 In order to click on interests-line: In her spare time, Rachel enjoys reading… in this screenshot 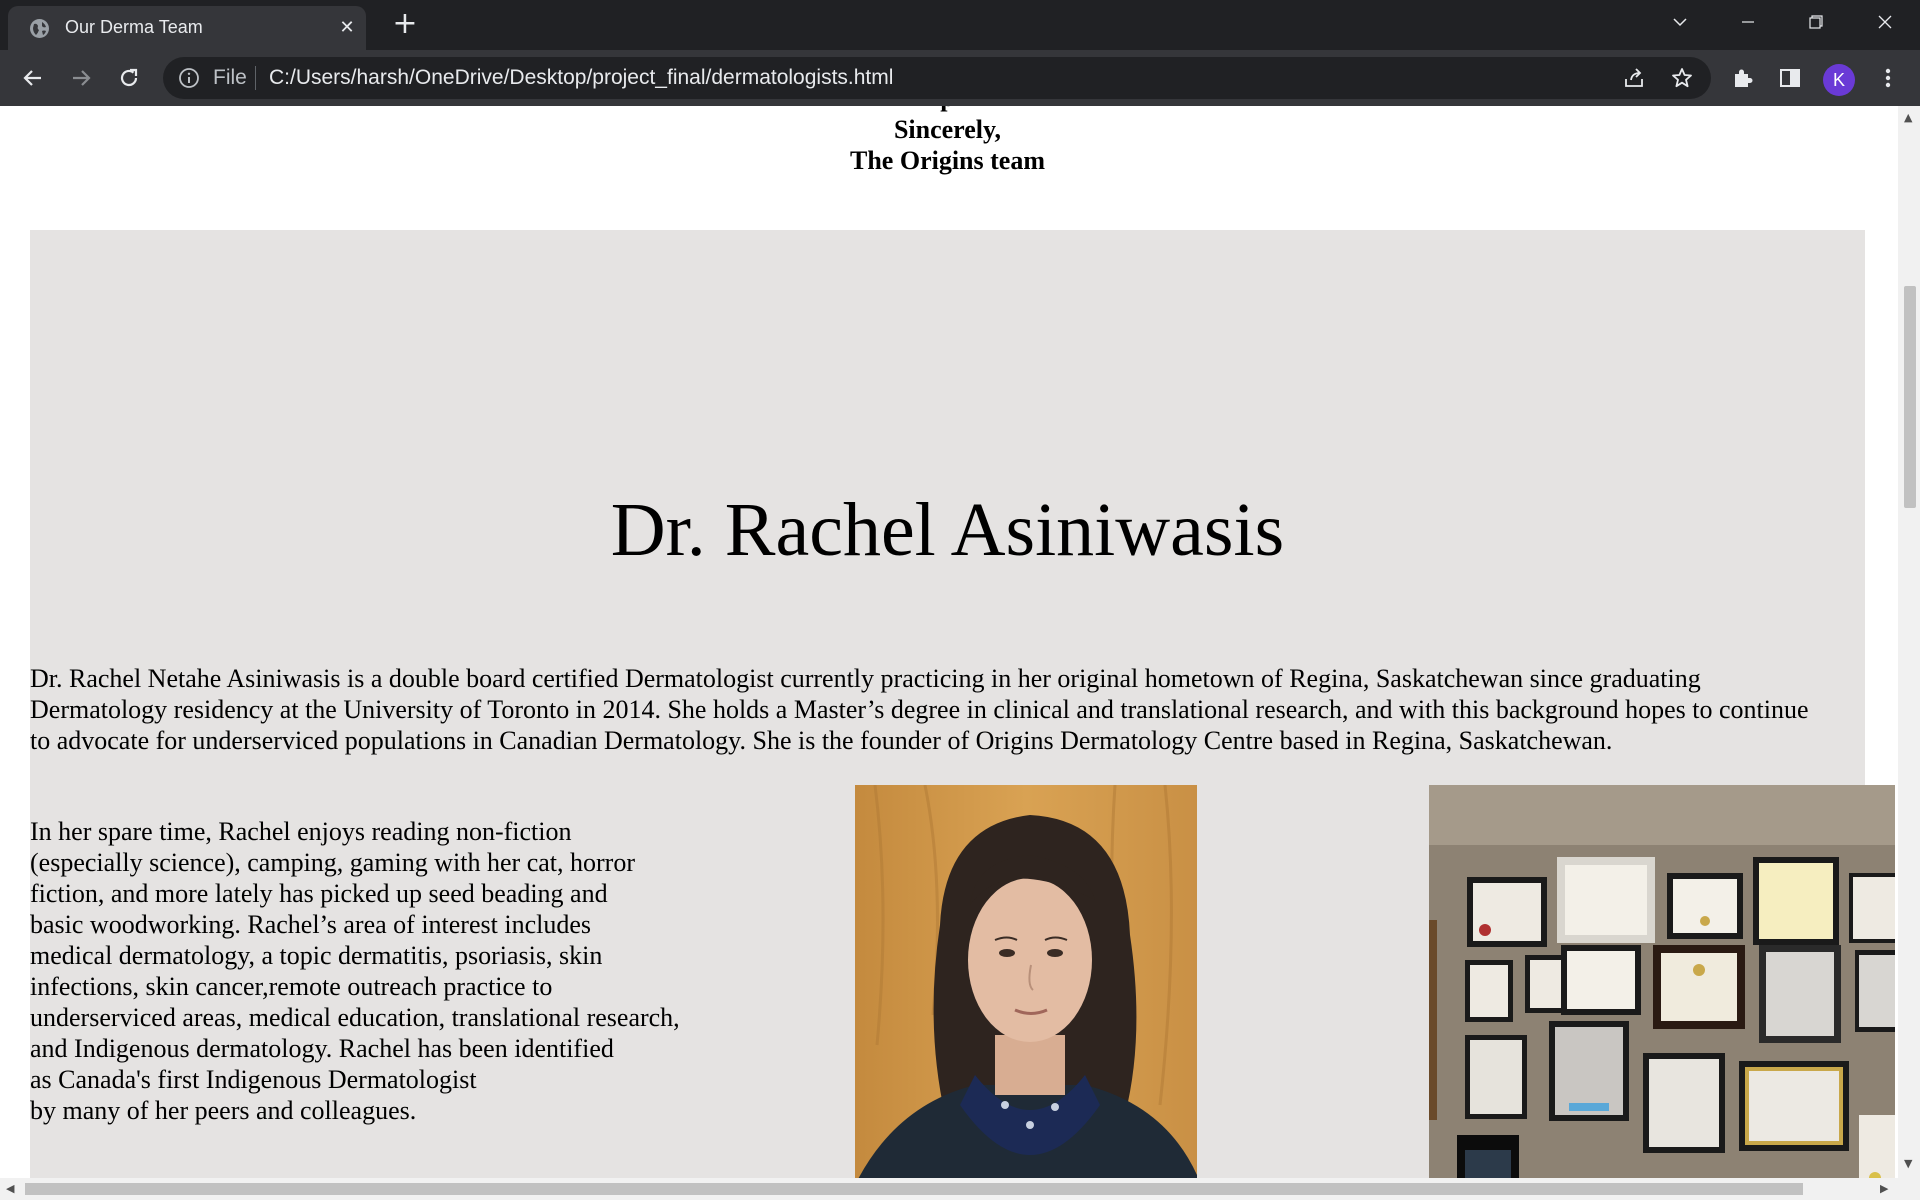, I will do `click(301, 831)`.